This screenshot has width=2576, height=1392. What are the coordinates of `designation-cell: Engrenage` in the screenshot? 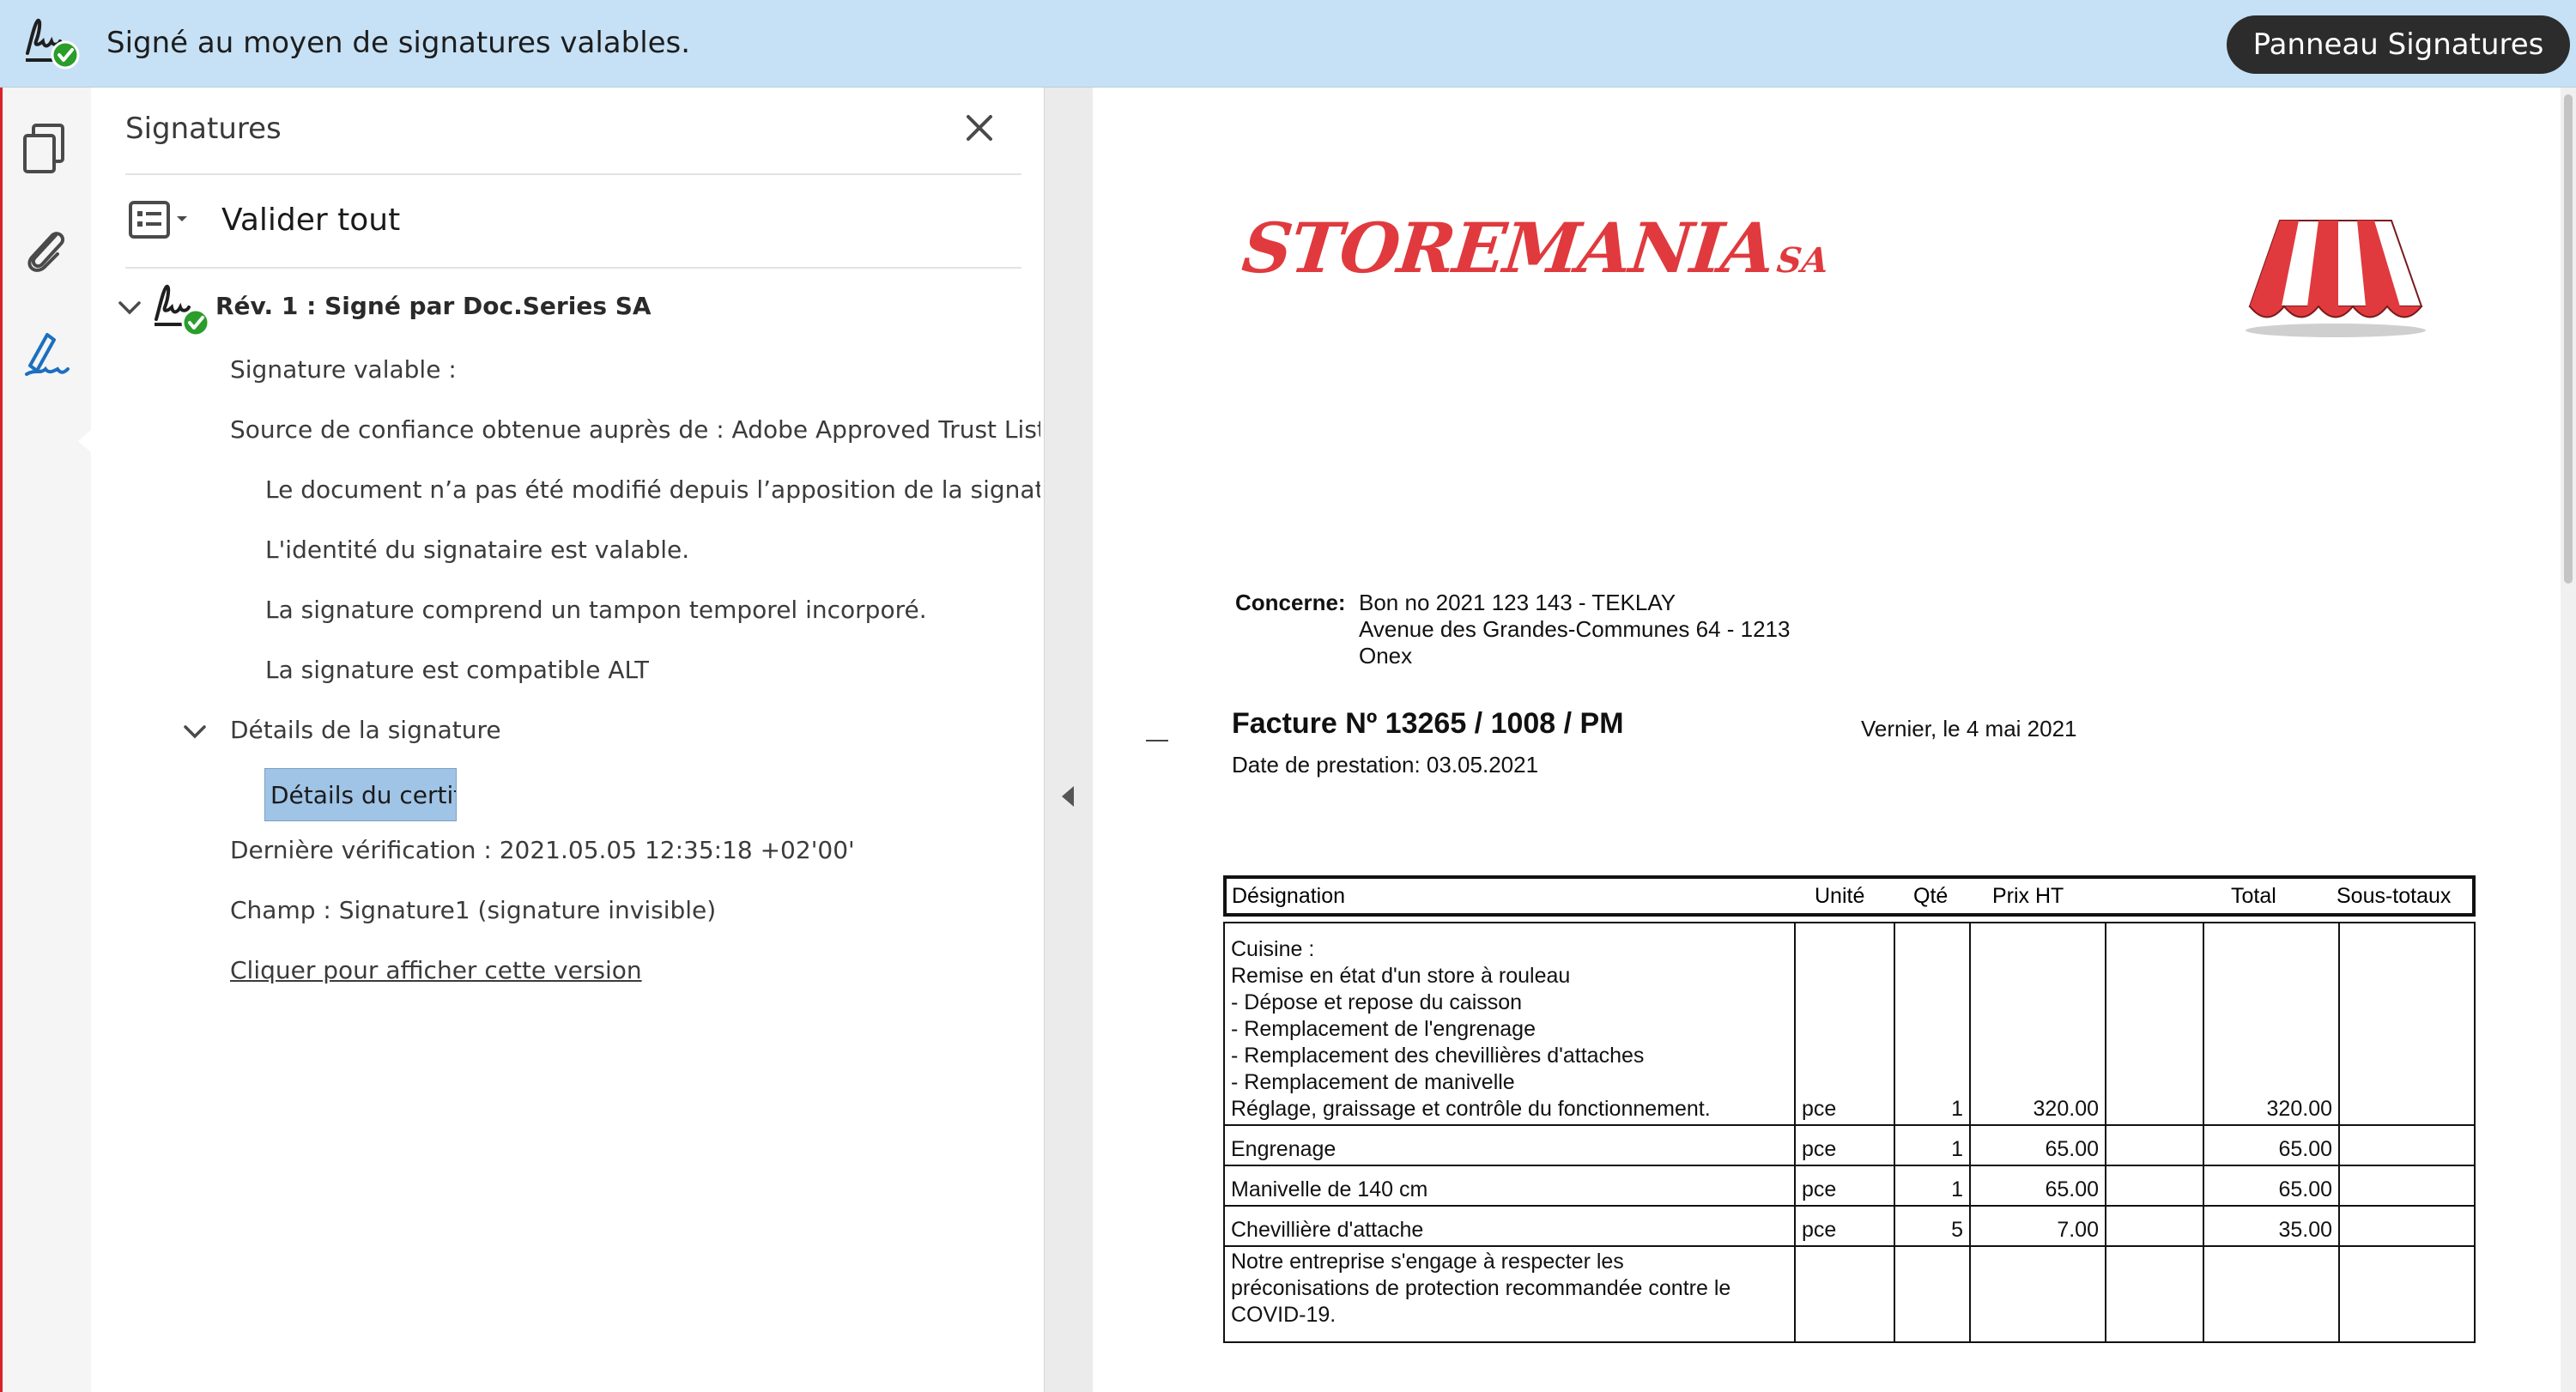 It's located at (1509, 1145).